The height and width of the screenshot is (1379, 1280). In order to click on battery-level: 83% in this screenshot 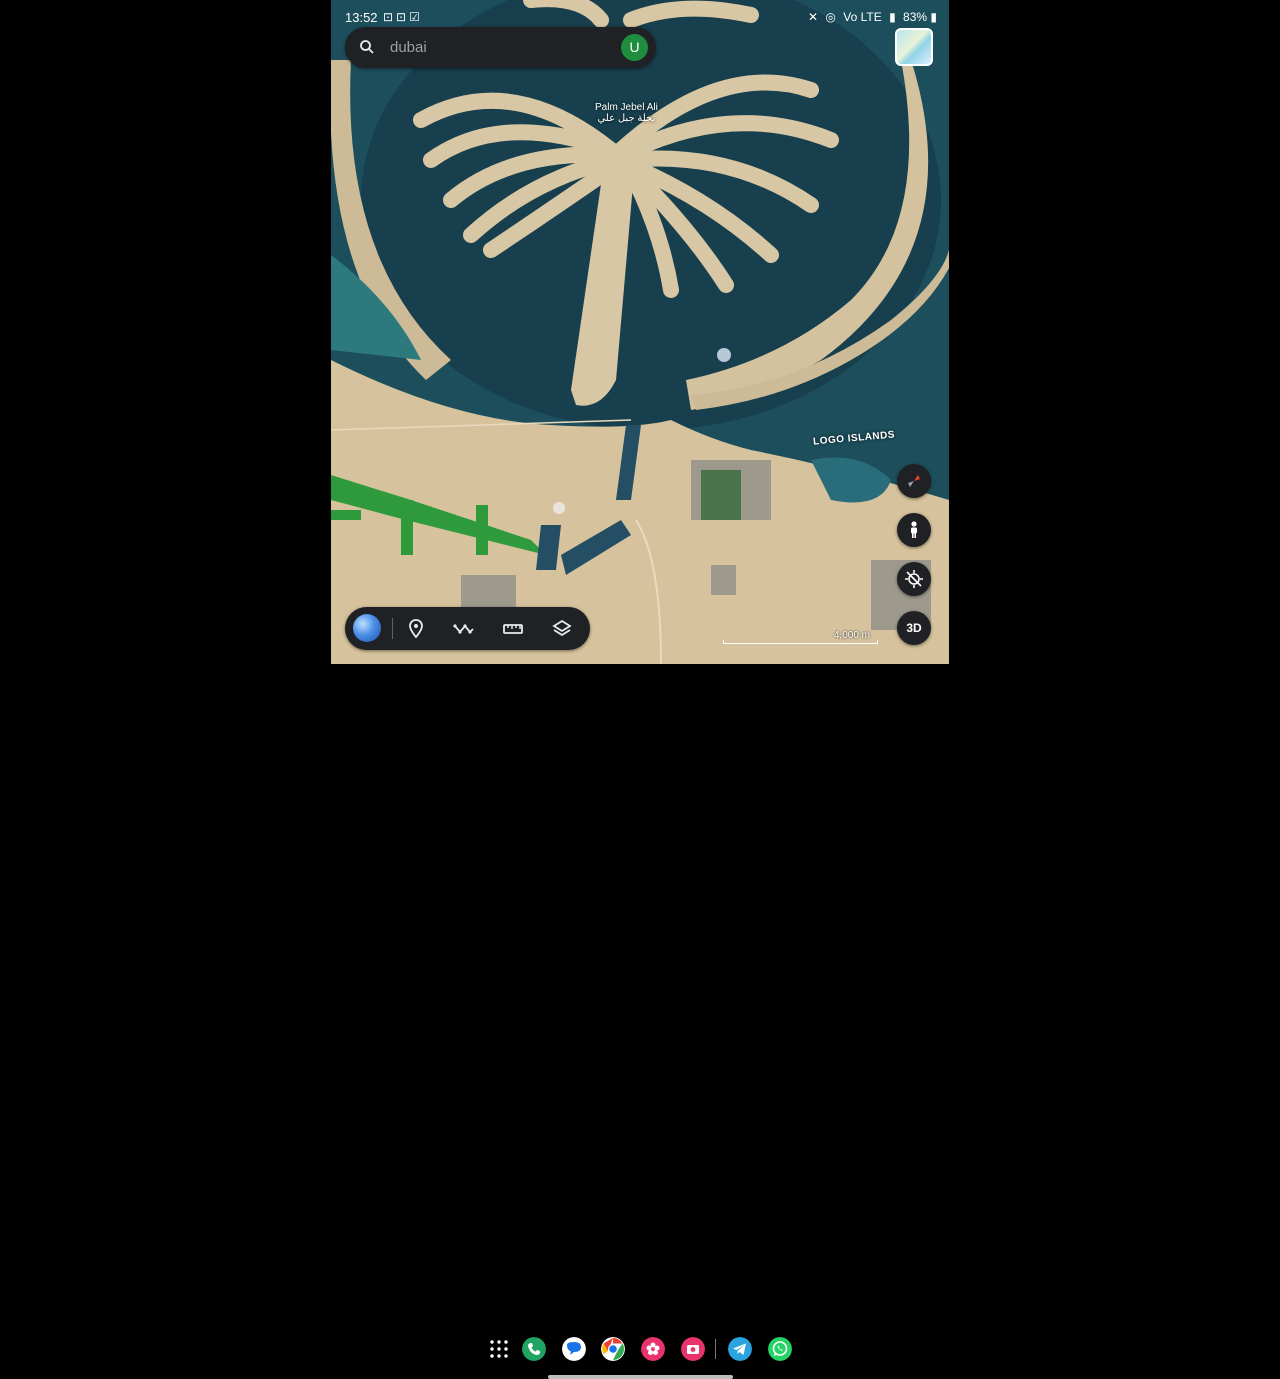, I will do `click(915, 17)`.